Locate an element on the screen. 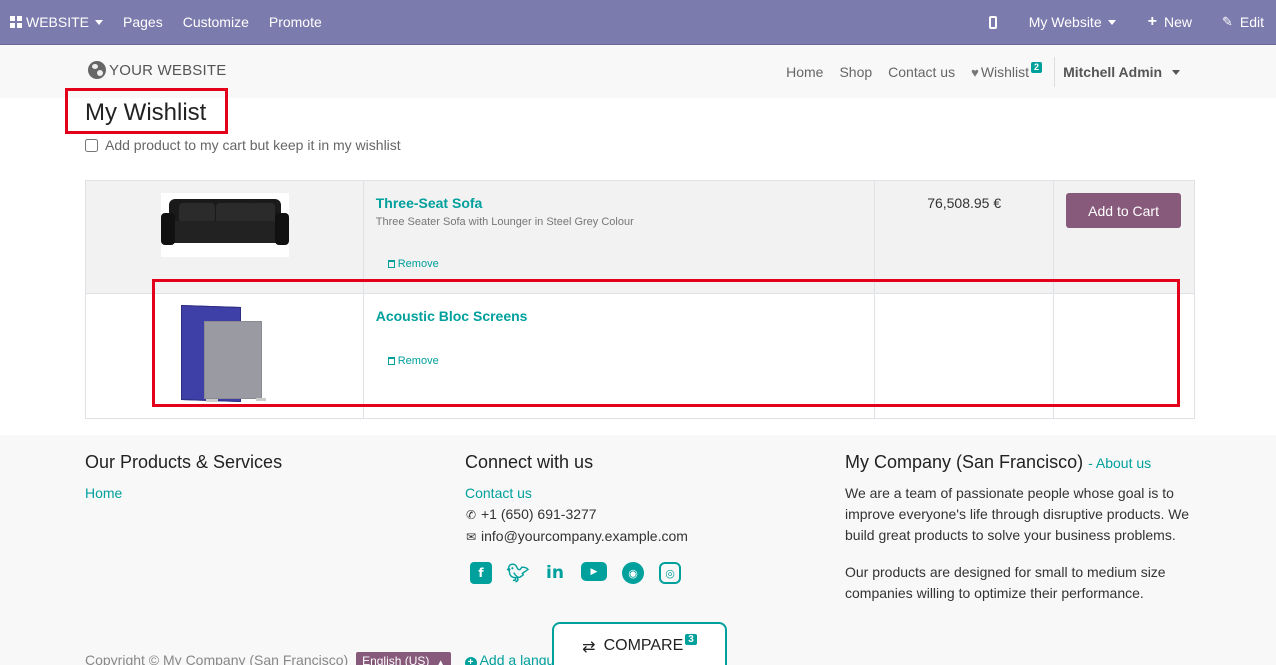  website-menu-label: WEBSITE is located at coordinates (58, 22).